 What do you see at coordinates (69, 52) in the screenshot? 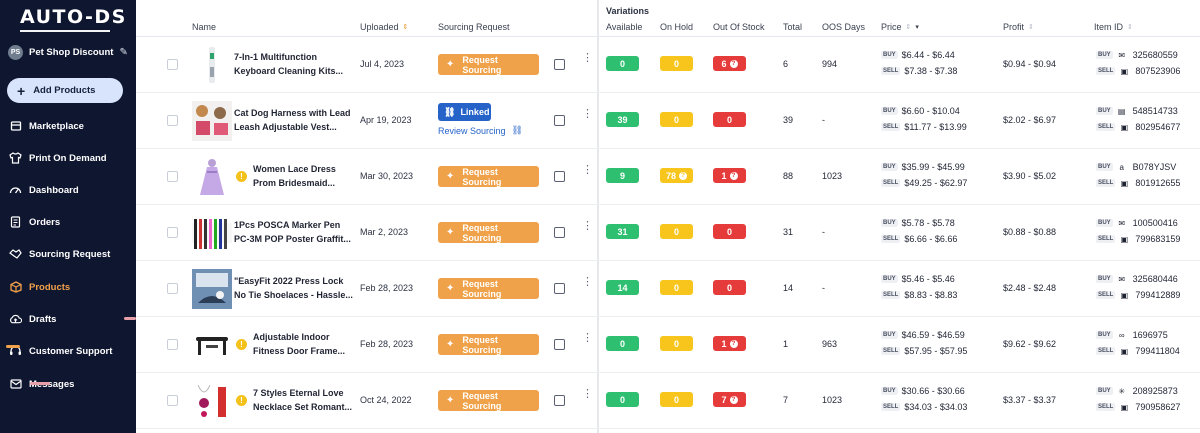
I see `store-selector: PS Pet Shop Discount ✎` at bounding box center [69, 52].